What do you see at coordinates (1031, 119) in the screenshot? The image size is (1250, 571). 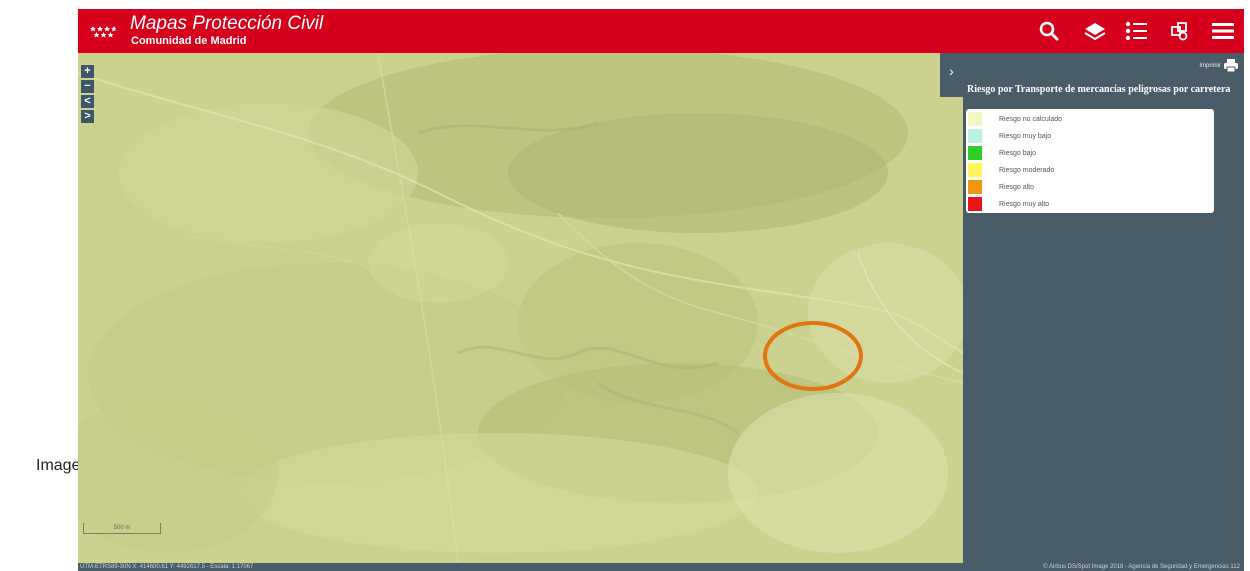 I see `legend-label: Riesgo no calculado` at bounding box center [1031, 119].